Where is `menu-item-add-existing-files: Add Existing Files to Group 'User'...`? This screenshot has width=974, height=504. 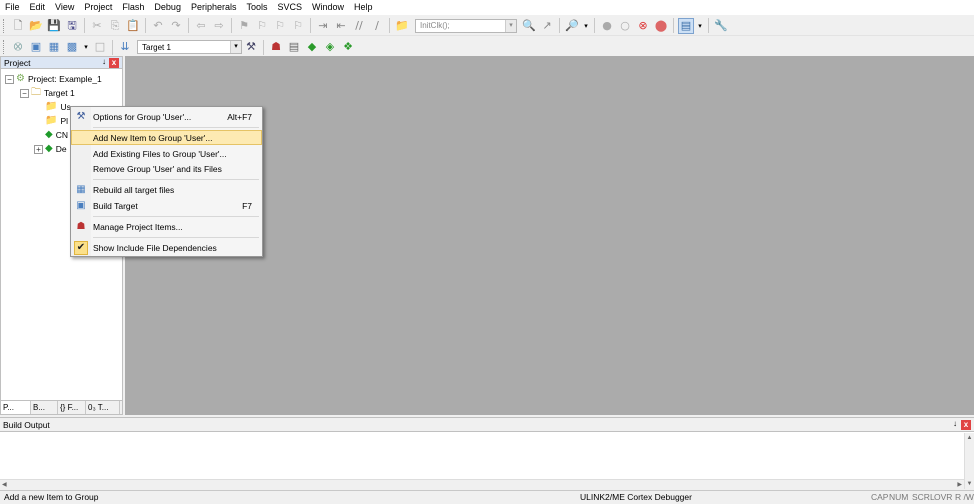
menu-item-add-existing-files: Add Existing Files to Group 'User'... is located at coordinates (166, 153).